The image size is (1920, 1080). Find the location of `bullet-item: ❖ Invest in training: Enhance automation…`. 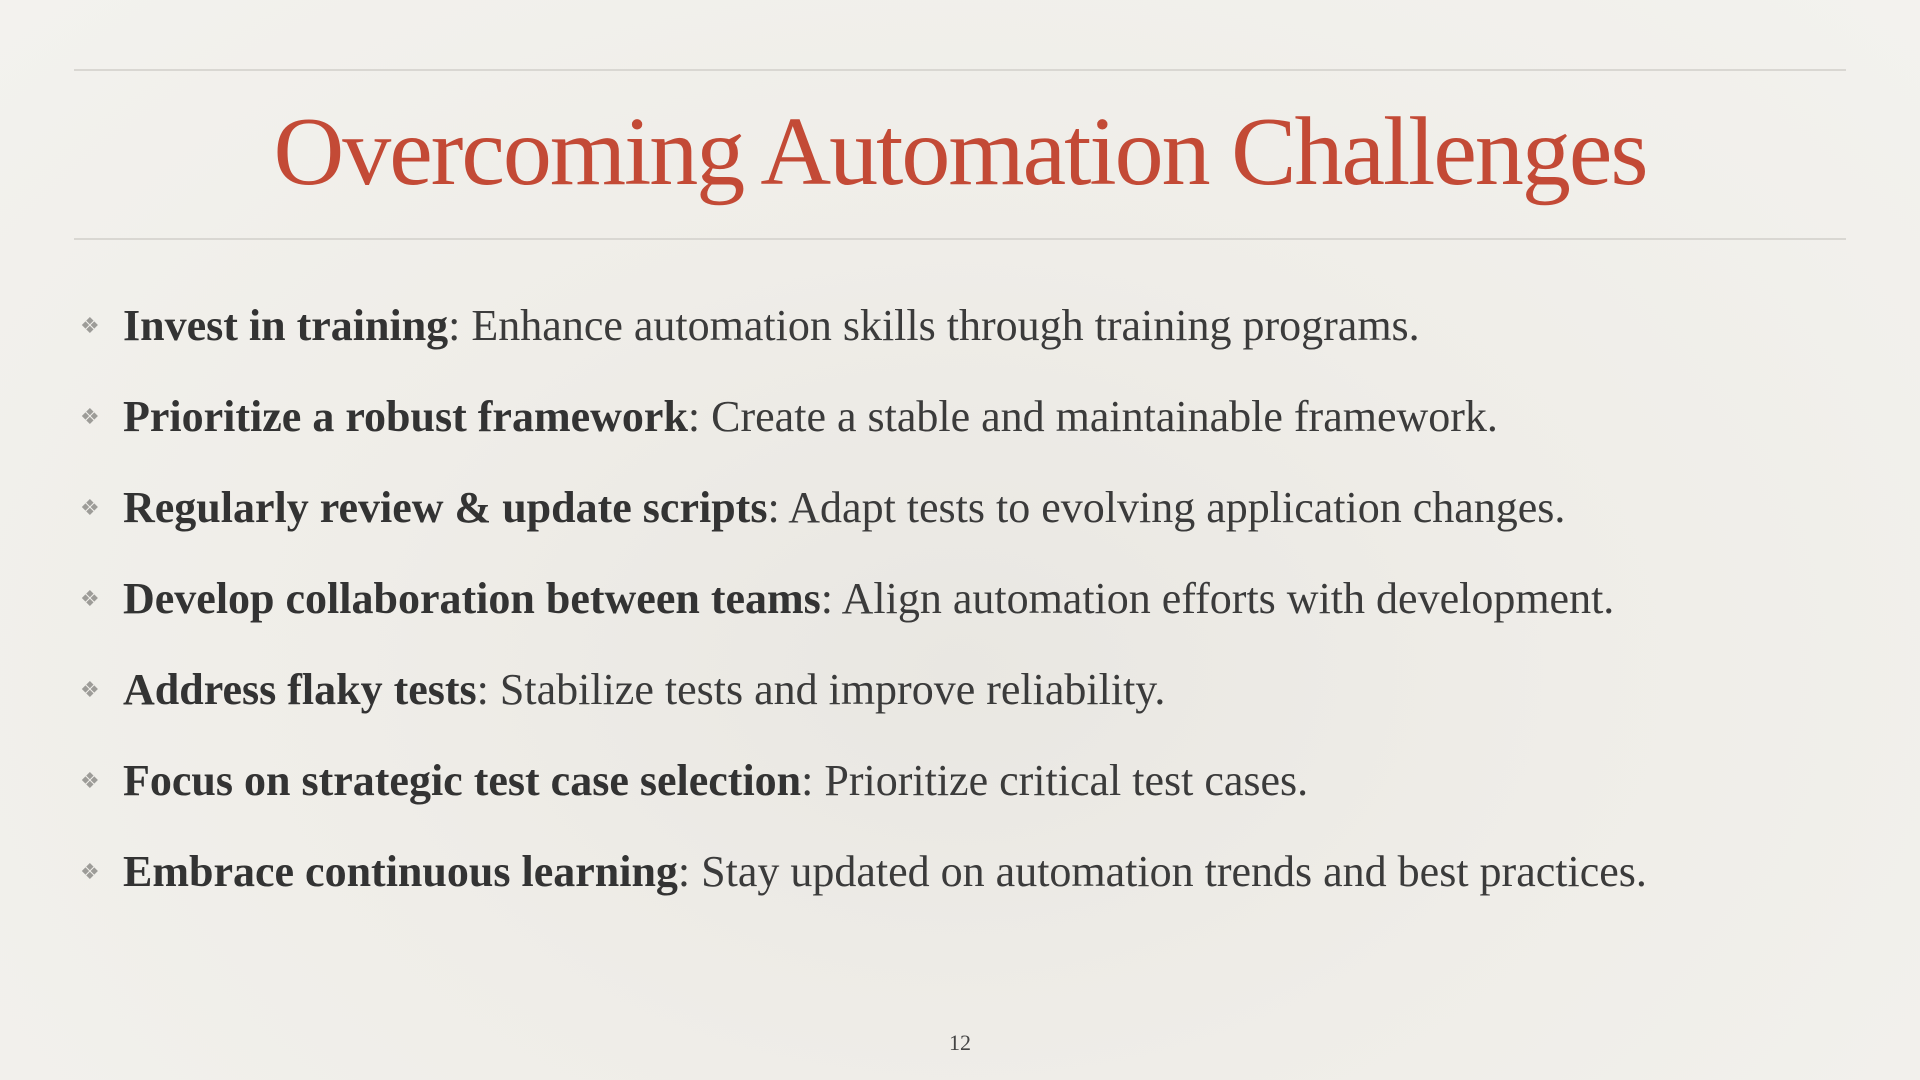

bullet-item: ❖ Invest in training: Enhance automation… is located at coordinates (960, 326).